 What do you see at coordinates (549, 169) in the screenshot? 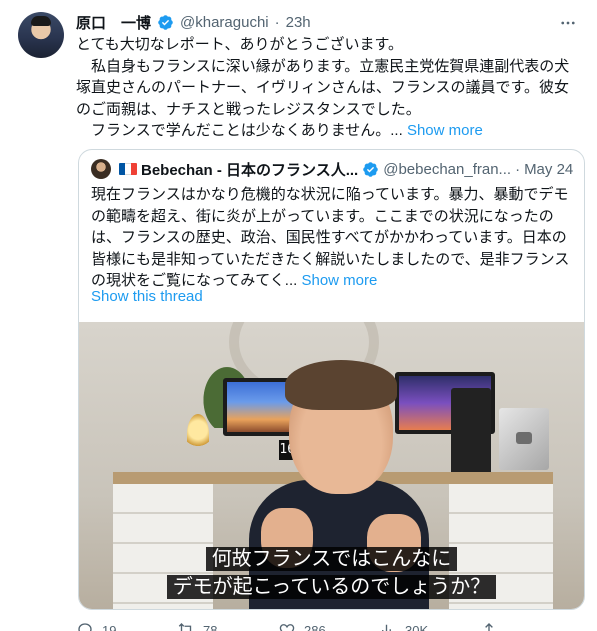
I see `quoted-tweet-date: May 24` at bounding box center [549, 169].